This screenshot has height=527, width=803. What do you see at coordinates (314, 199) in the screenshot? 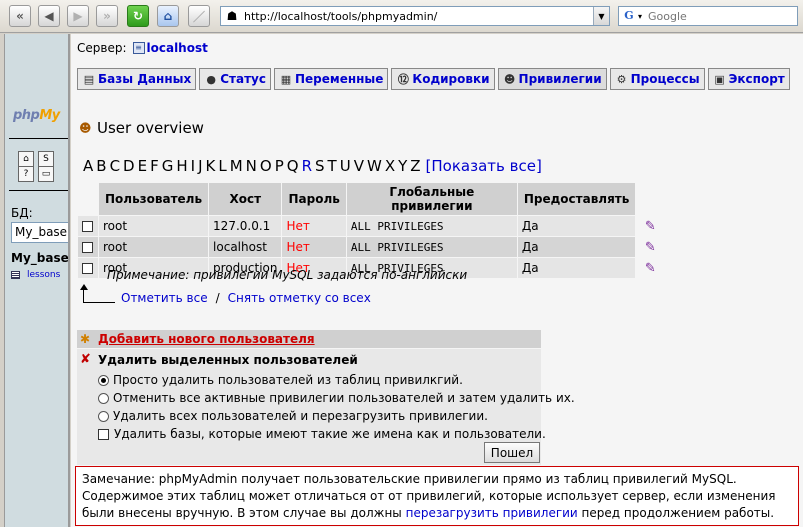
I see `column-header-password: Пароль` at bounding box center [314, 199].